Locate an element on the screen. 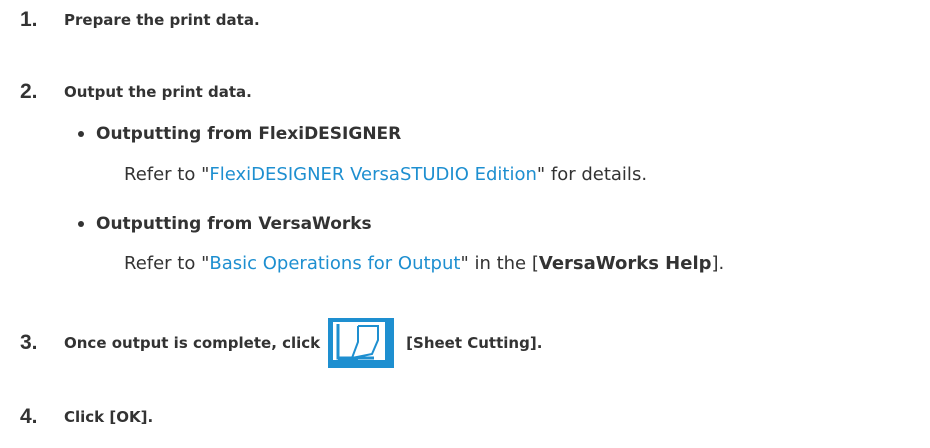 Image resolution: width=930 pixels, height=448 pixels. step-number: 3. is located at coordinates (29, 342).